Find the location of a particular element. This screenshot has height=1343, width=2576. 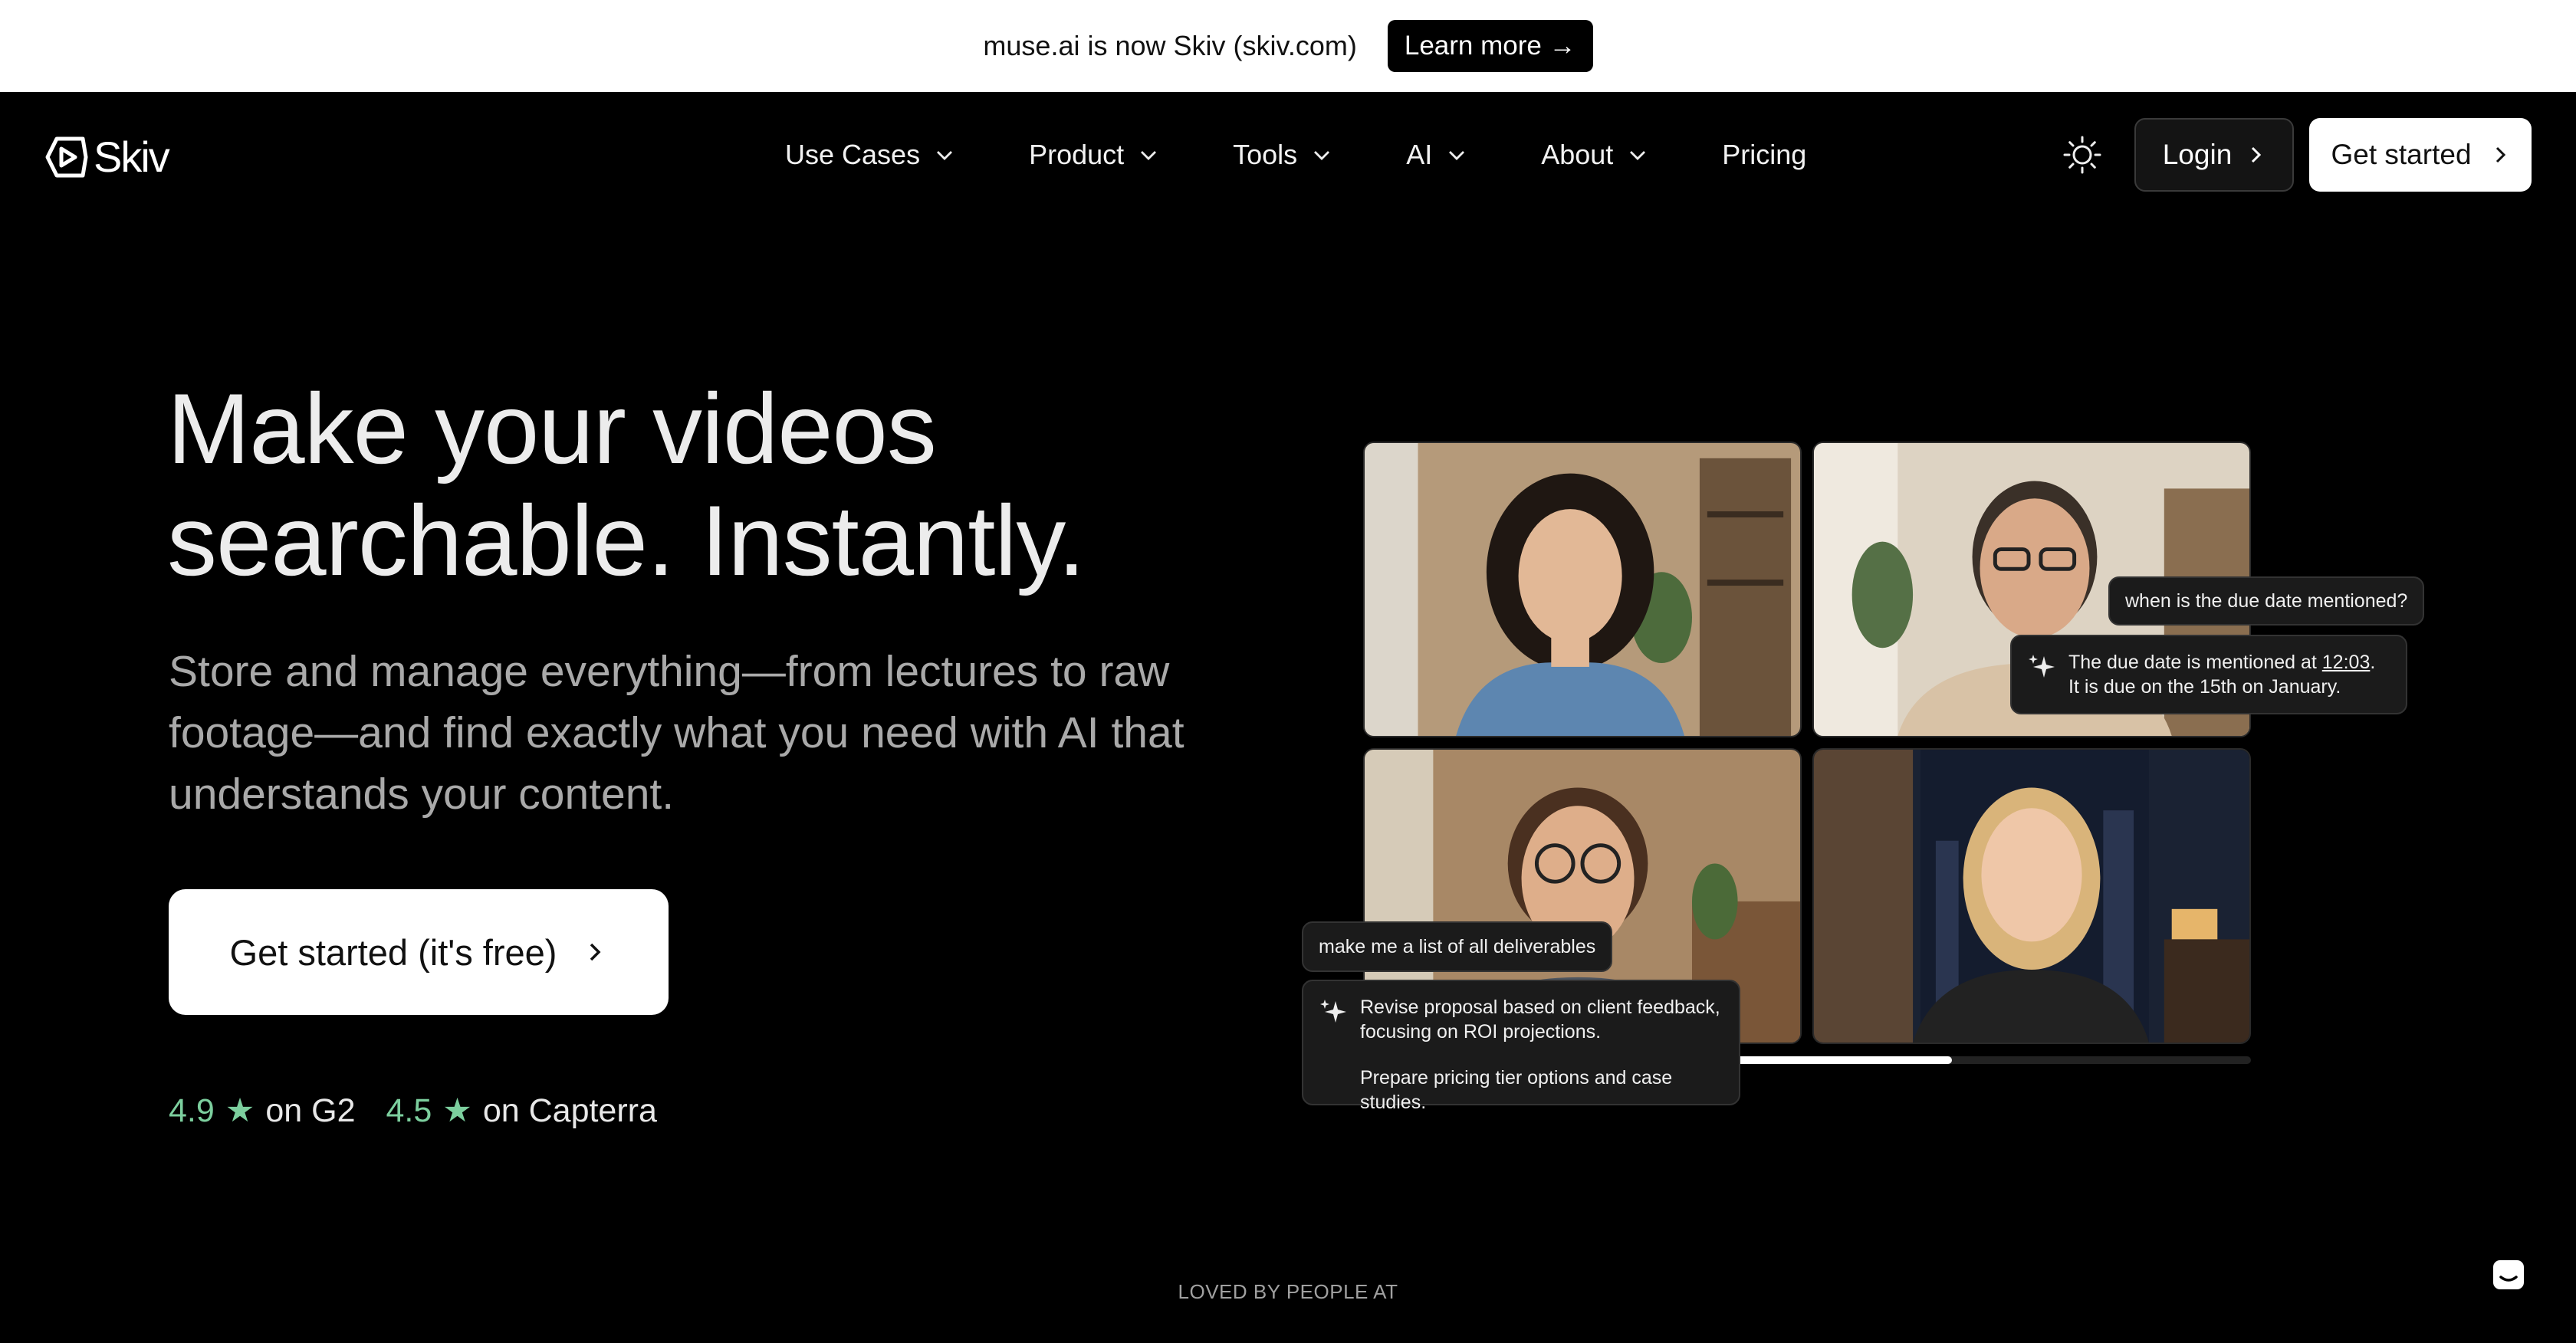

hero-title: Make your videos searchable. Instantly. is located at coordinates (742, 485).